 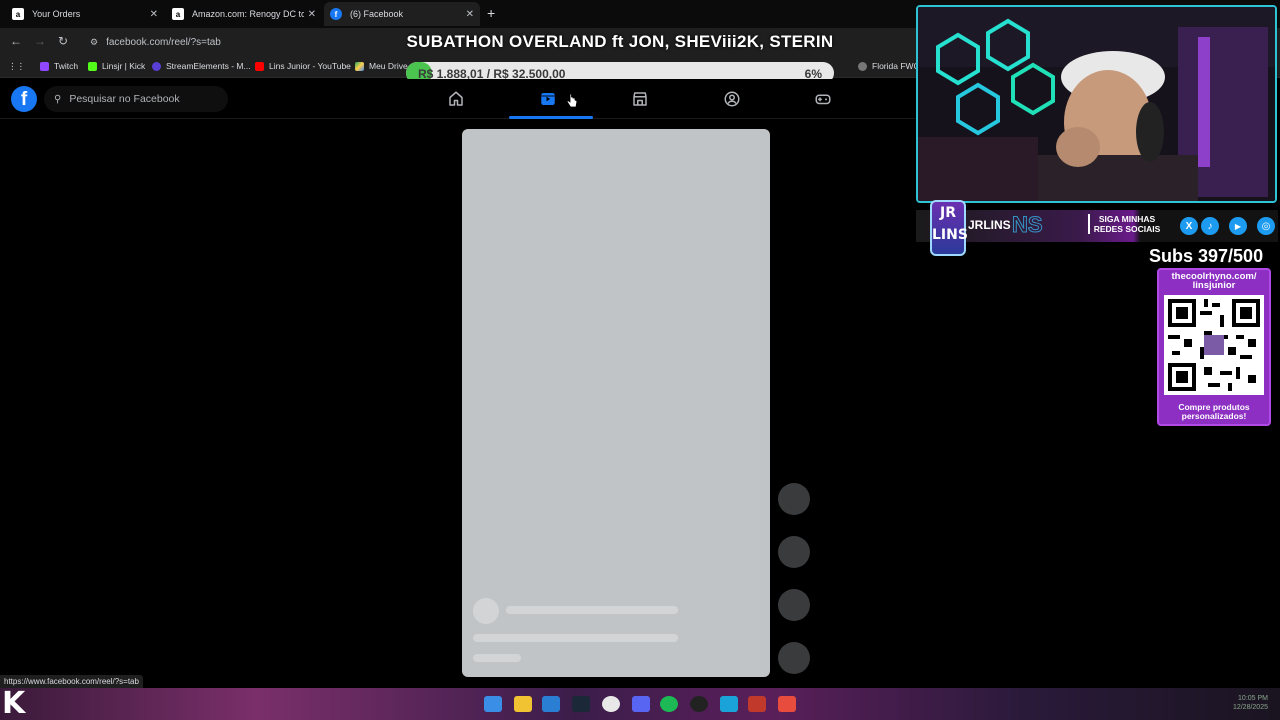 I want to click on qr-code, so click(x=1214, y=345).